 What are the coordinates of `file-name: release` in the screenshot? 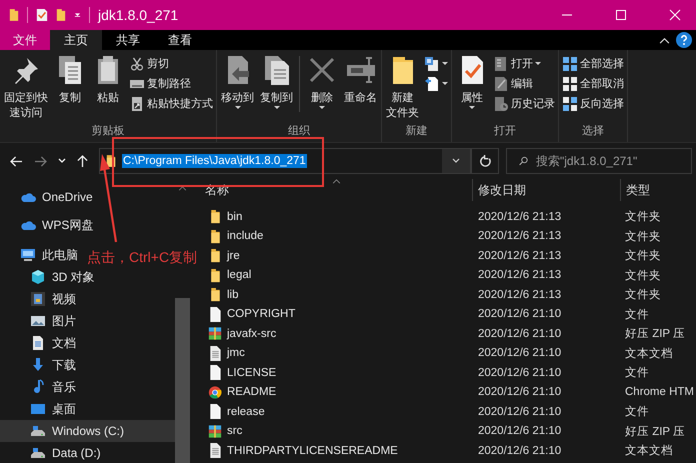 It's located at (246, 412).